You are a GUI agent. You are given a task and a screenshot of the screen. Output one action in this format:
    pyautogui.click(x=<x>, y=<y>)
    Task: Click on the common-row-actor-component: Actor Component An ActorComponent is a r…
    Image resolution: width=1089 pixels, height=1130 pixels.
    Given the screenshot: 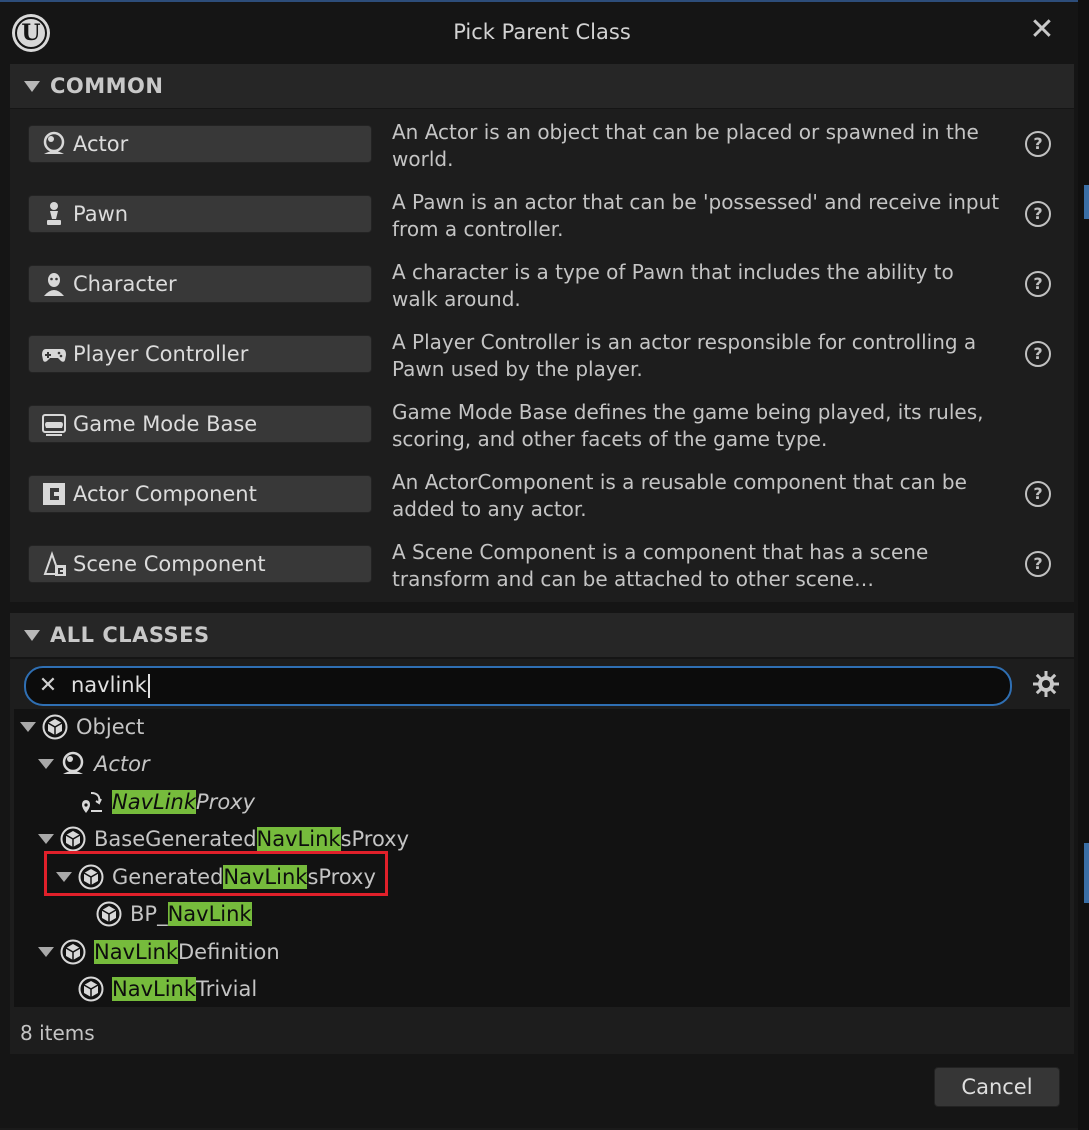 What is the action you would take?
    pyautogui.click(x=542, y=494)
    